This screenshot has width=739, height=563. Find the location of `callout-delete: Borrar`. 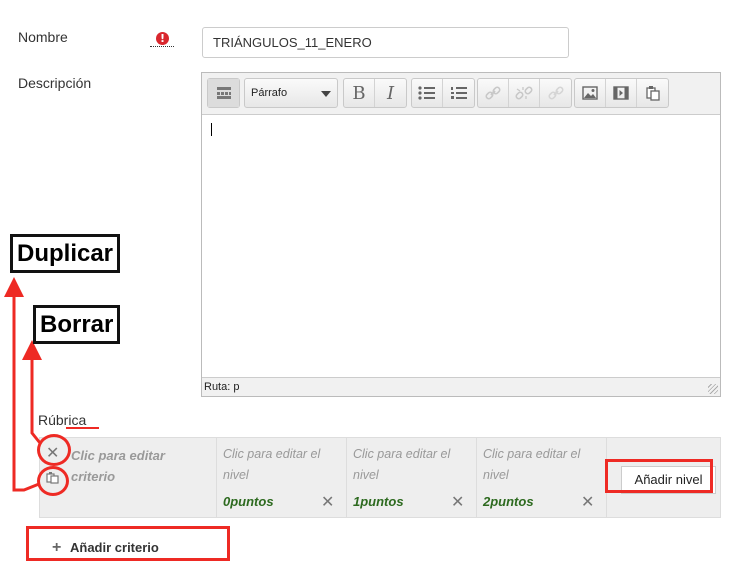

callout-delete: Borrar is located at coordinates (77, 324).